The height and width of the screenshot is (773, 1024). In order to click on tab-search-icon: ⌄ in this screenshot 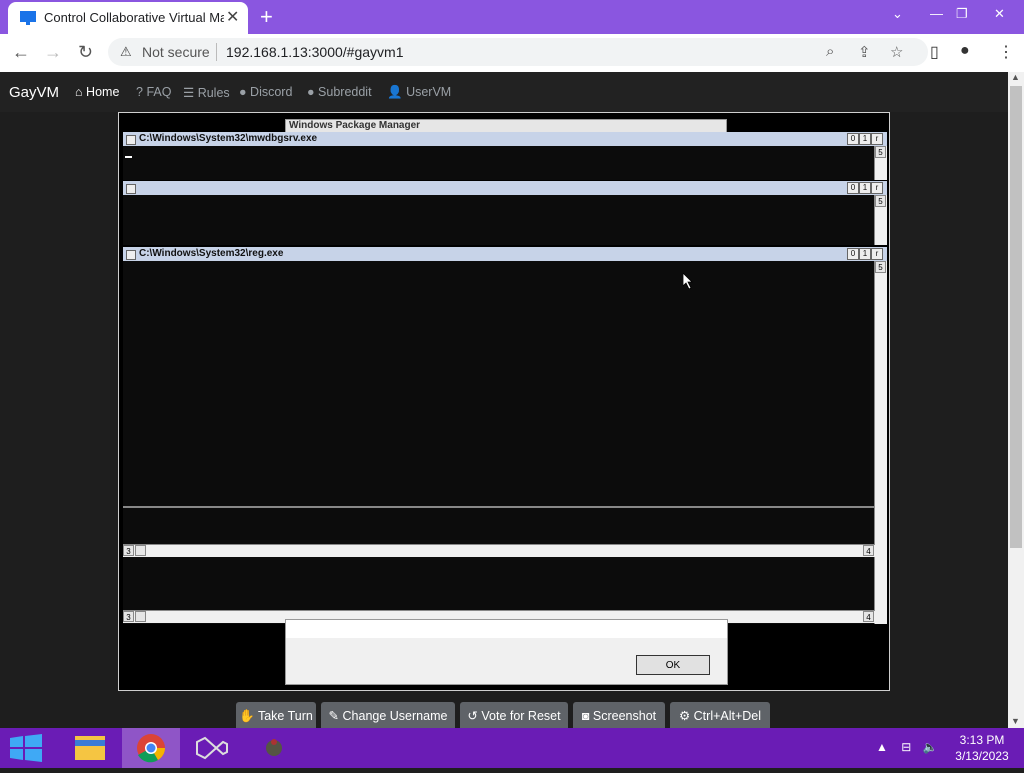, I will do `click(897, 14)`.